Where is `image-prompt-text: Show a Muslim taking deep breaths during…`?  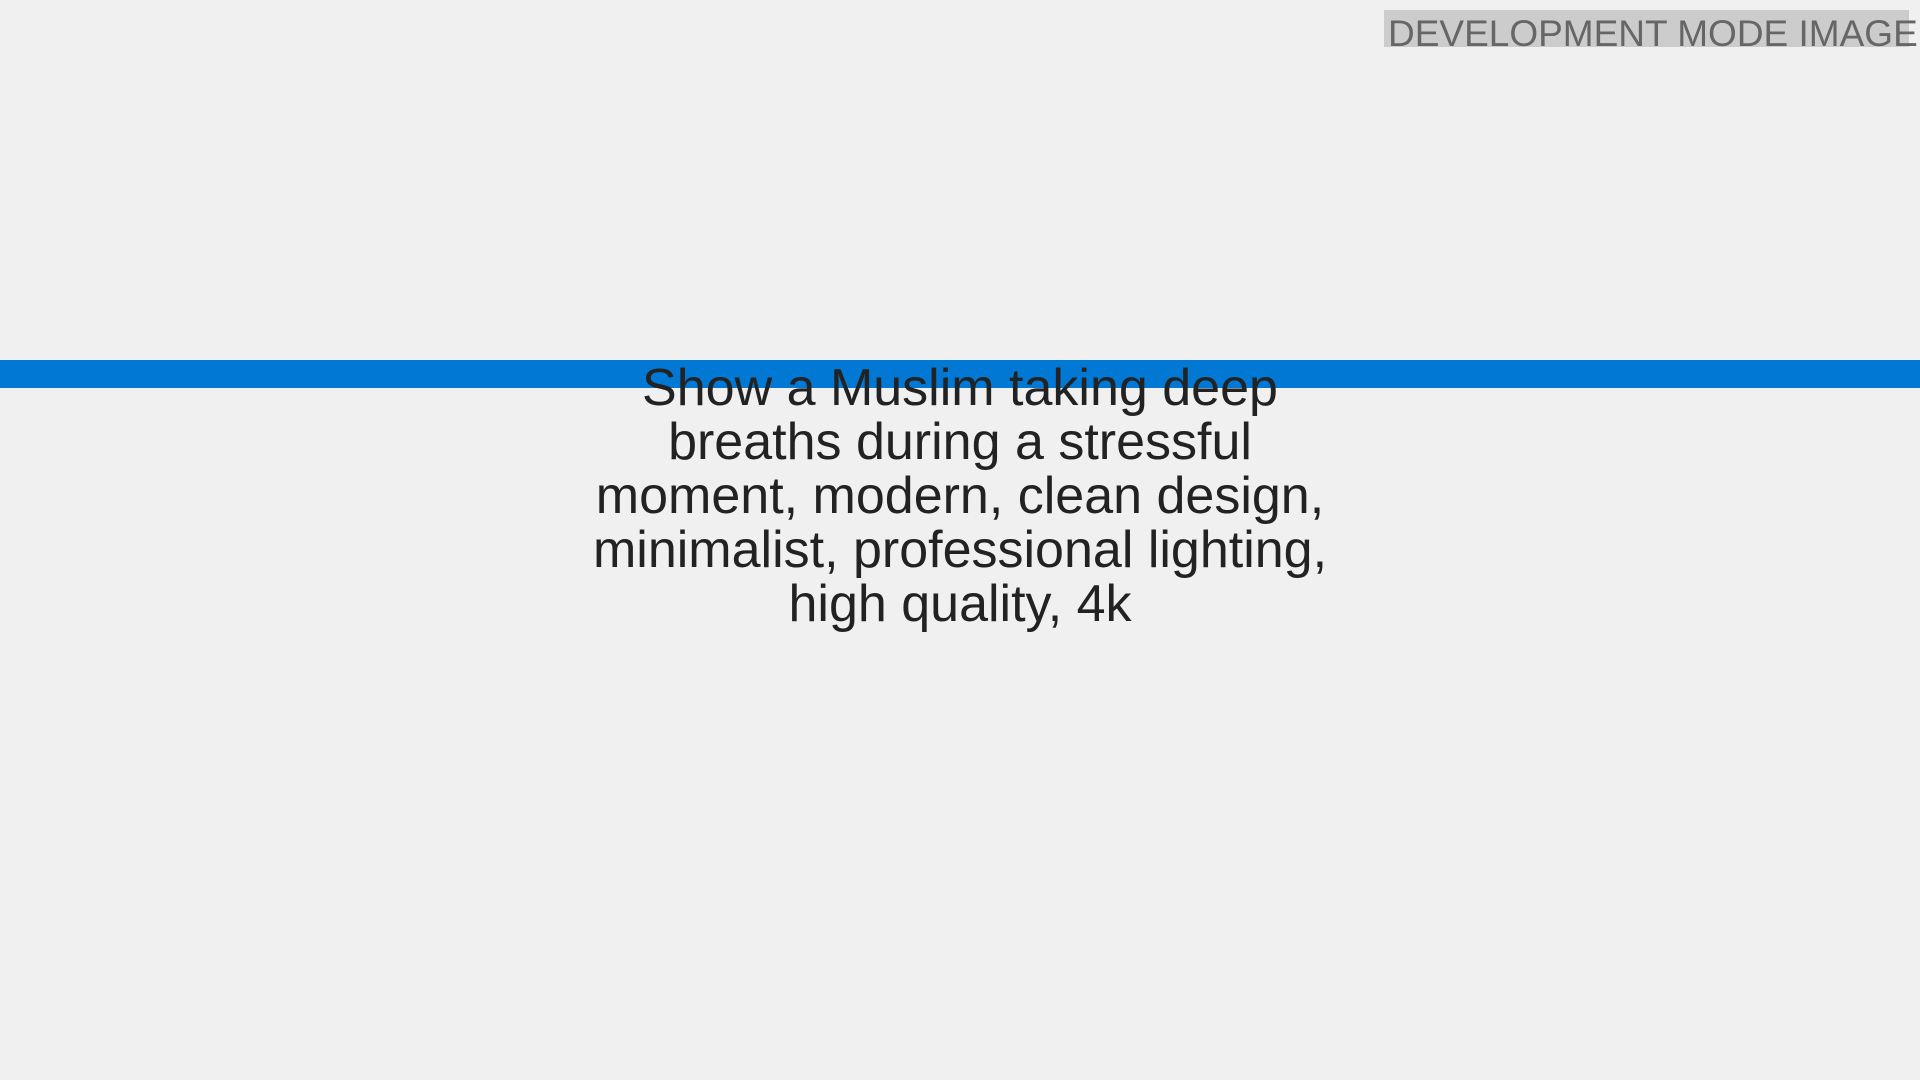
image-prompt-text: Show a Muslim taking deep breaths during… is located at coordinates (960, 496).